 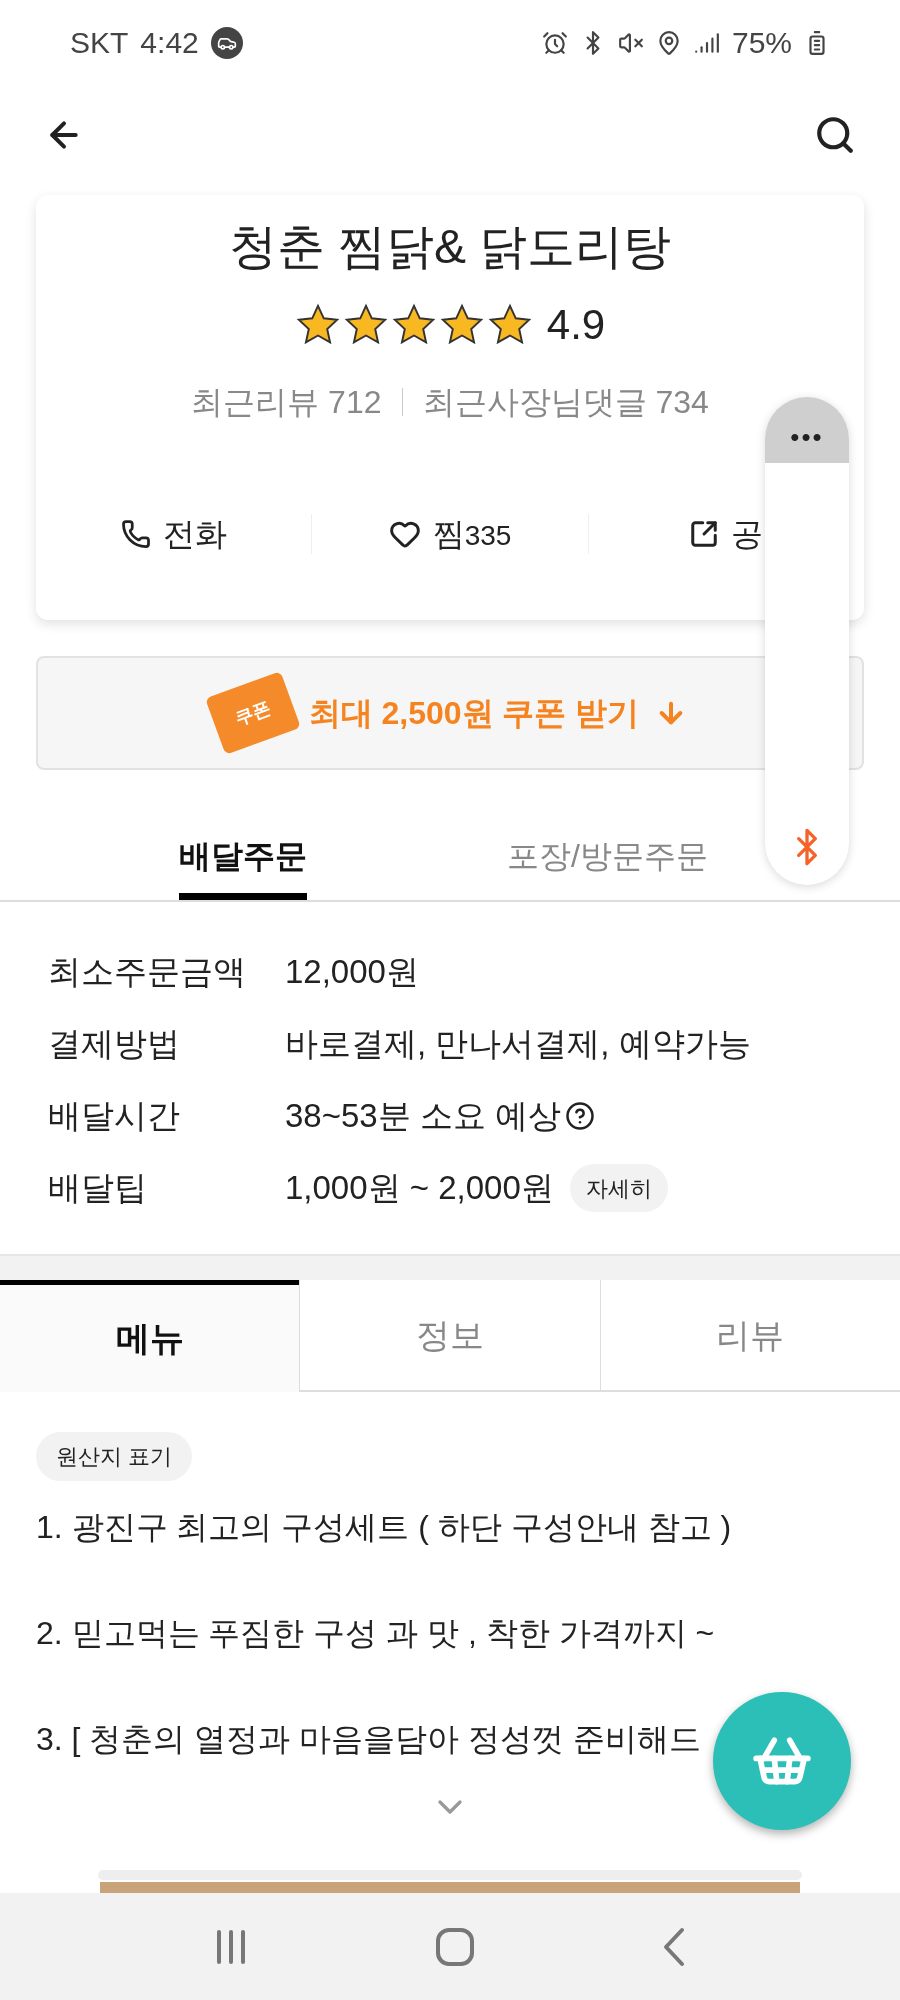 What do you see at coordinates (704, 534) in the screenshot?
I see `share-icon` at bounding box center [704, 534].